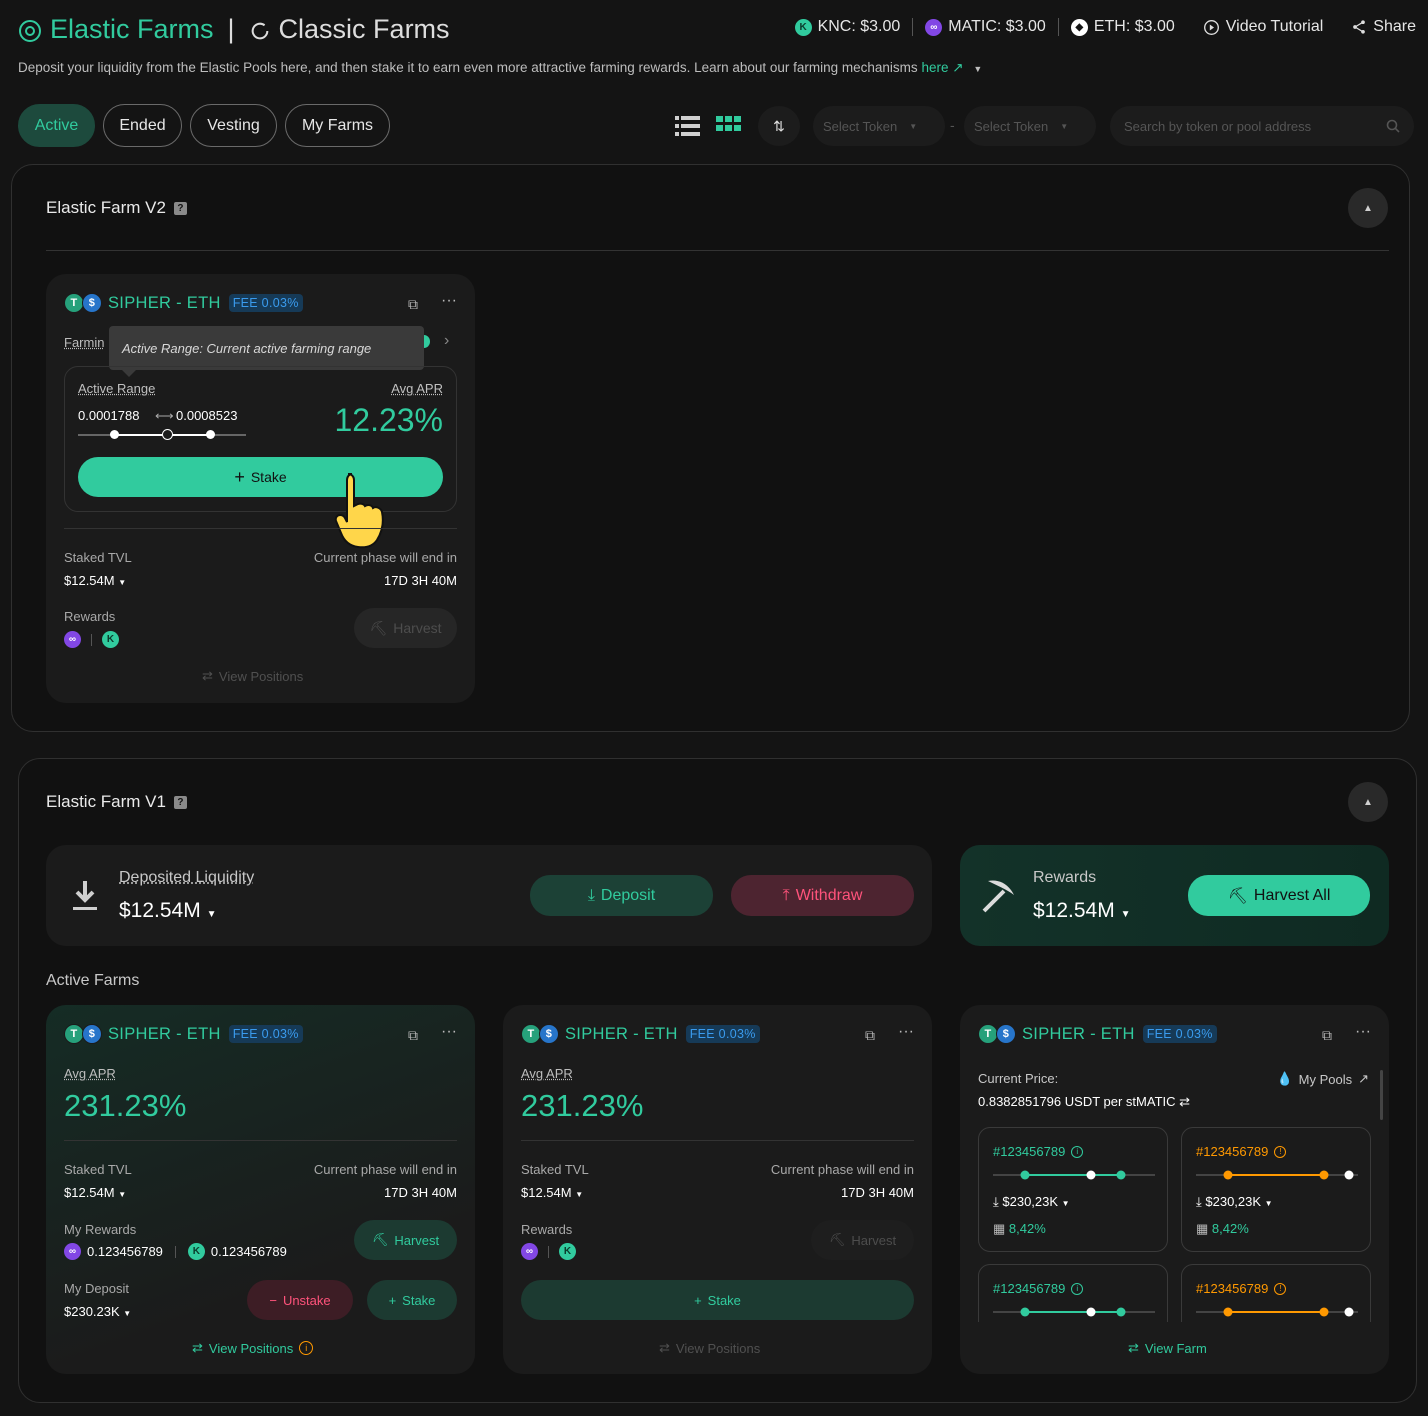 The image size is (1428, 1416). I want to click on my-rewards-label: My Rewards, so click(100, 1229).